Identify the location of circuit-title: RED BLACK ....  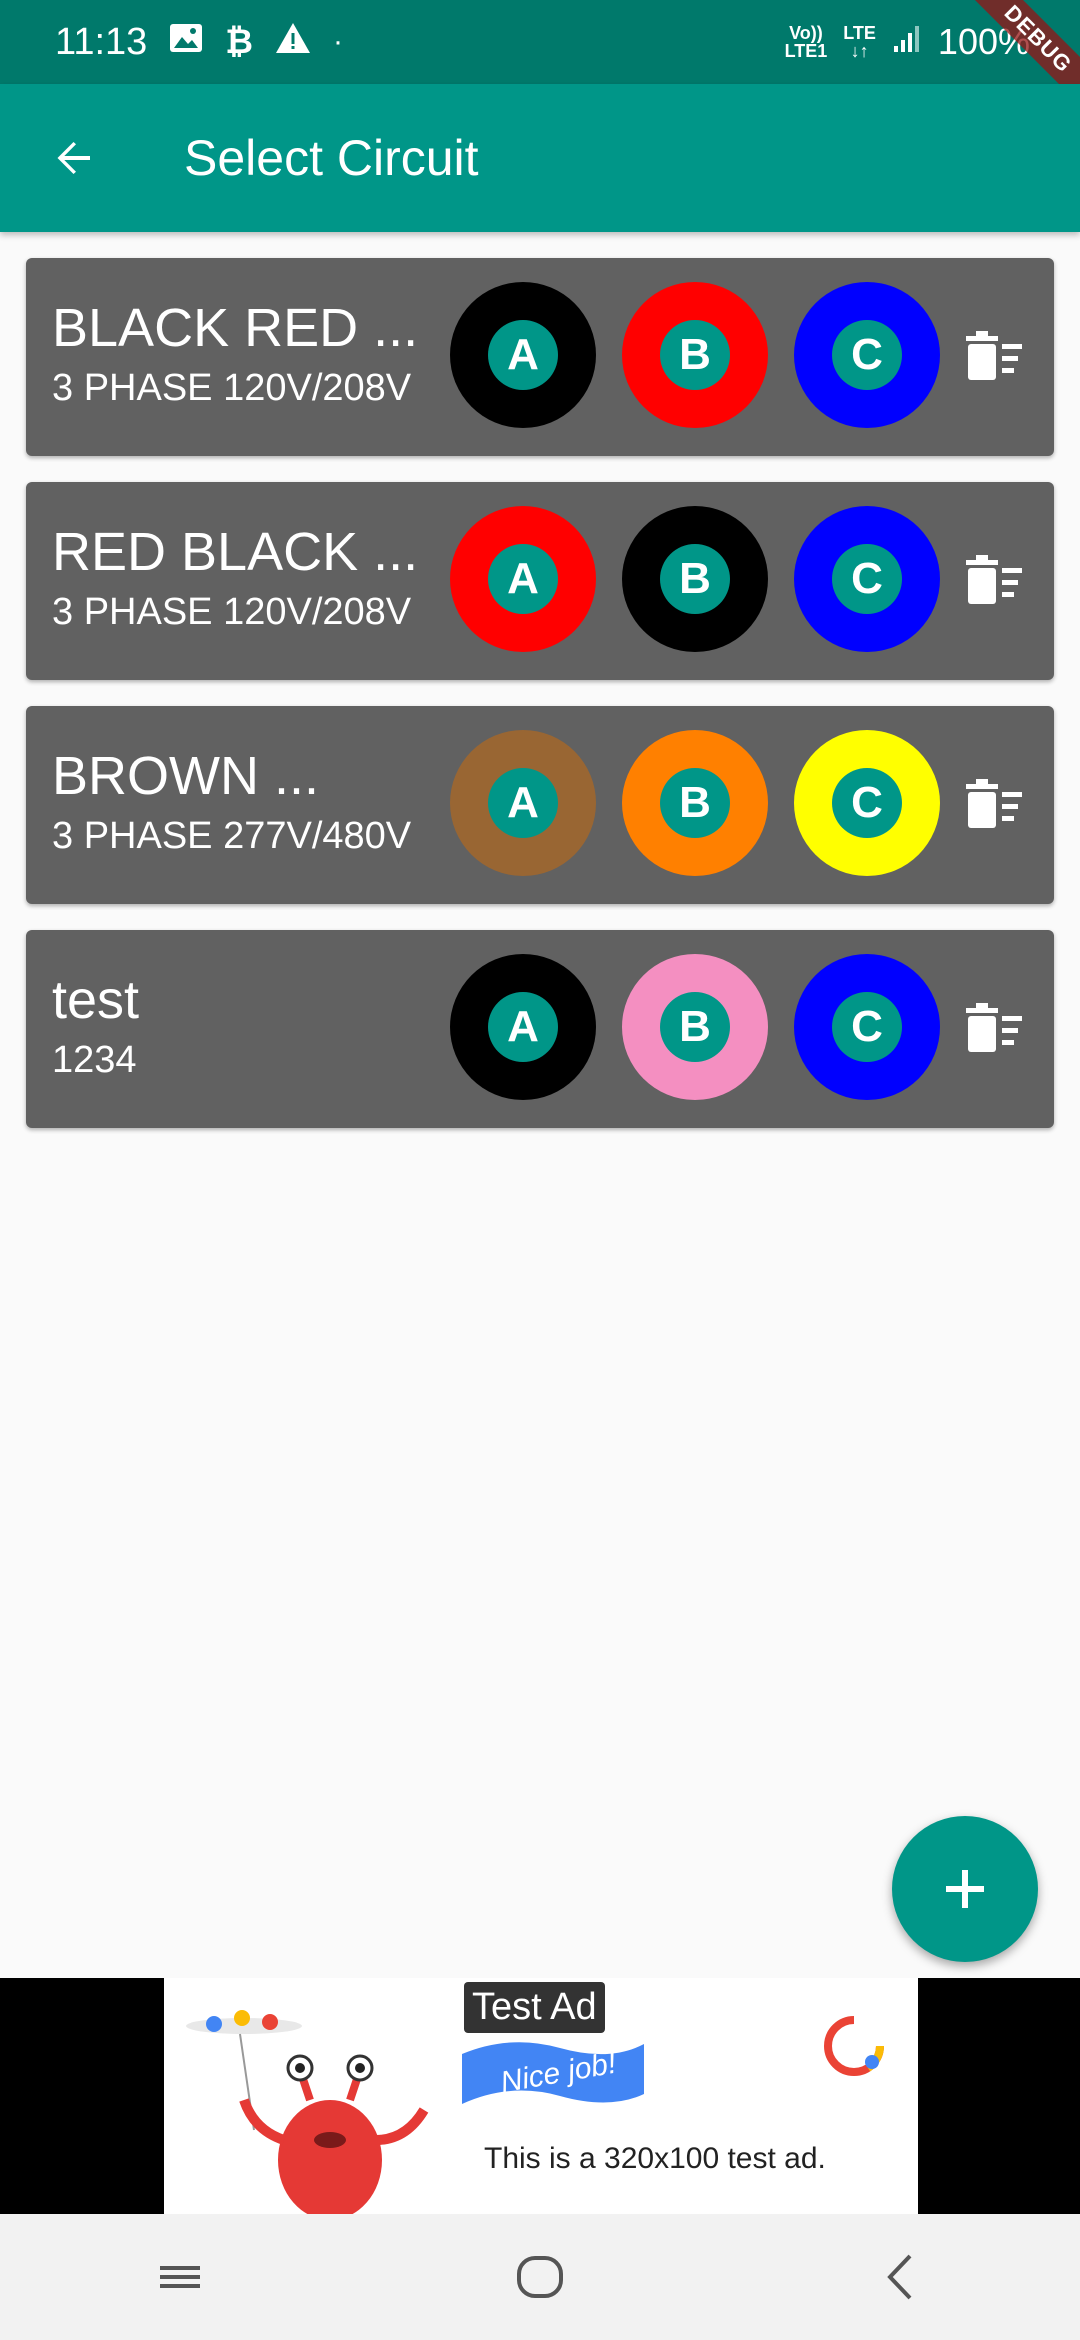
(235, 552).